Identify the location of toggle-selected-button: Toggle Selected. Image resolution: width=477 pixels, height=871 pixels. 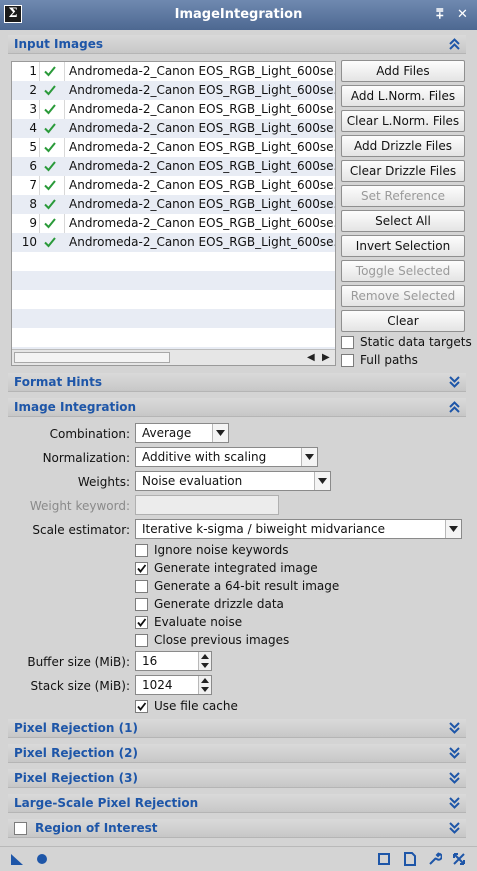
(403, 271).